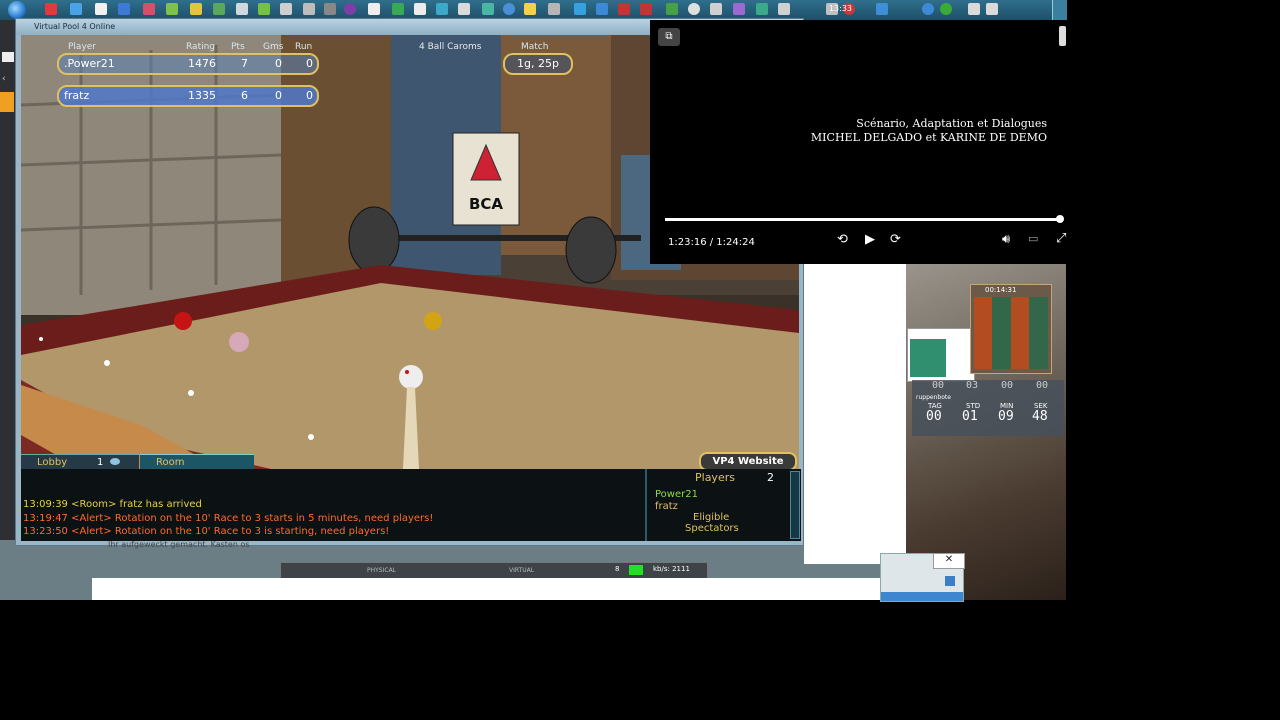 The width and height of the screenshot is (1280, 720). What do you see at coordinates (934, 416) in the screenshot?
I see `days-value: 00` at bounding box center [934, 416].